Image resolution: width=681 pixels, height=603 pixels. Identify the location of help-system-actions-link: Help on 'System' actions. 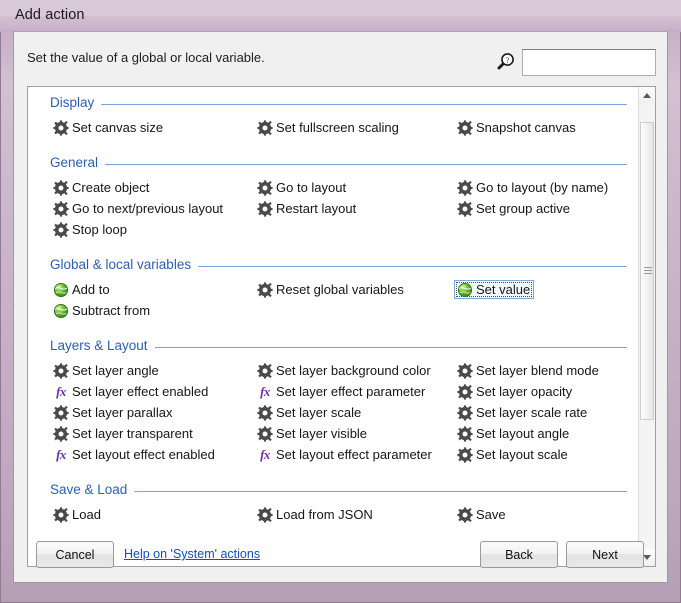
(192, 554).